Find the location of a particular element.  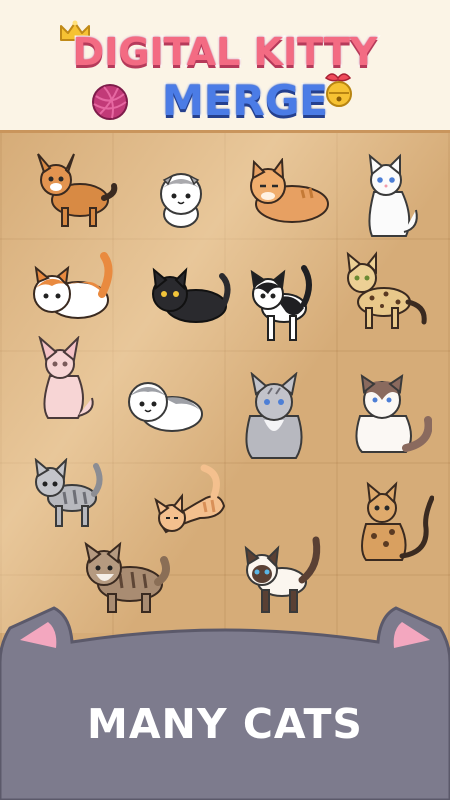

orange-lying-cat is located at coordinates (287, 193).